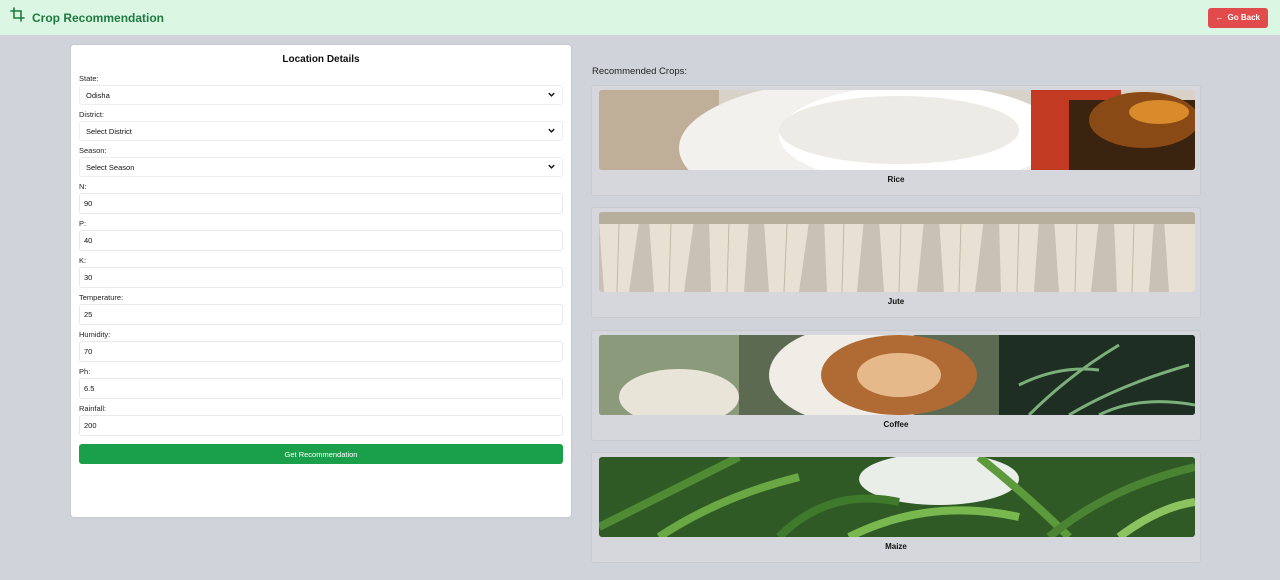 The height and width of the screenshot is (580, 1280). What do you see at coordinates (95, 334) in the screenshot?
I see `humidity-label: Humidity:` at bounding box center [95, 334].